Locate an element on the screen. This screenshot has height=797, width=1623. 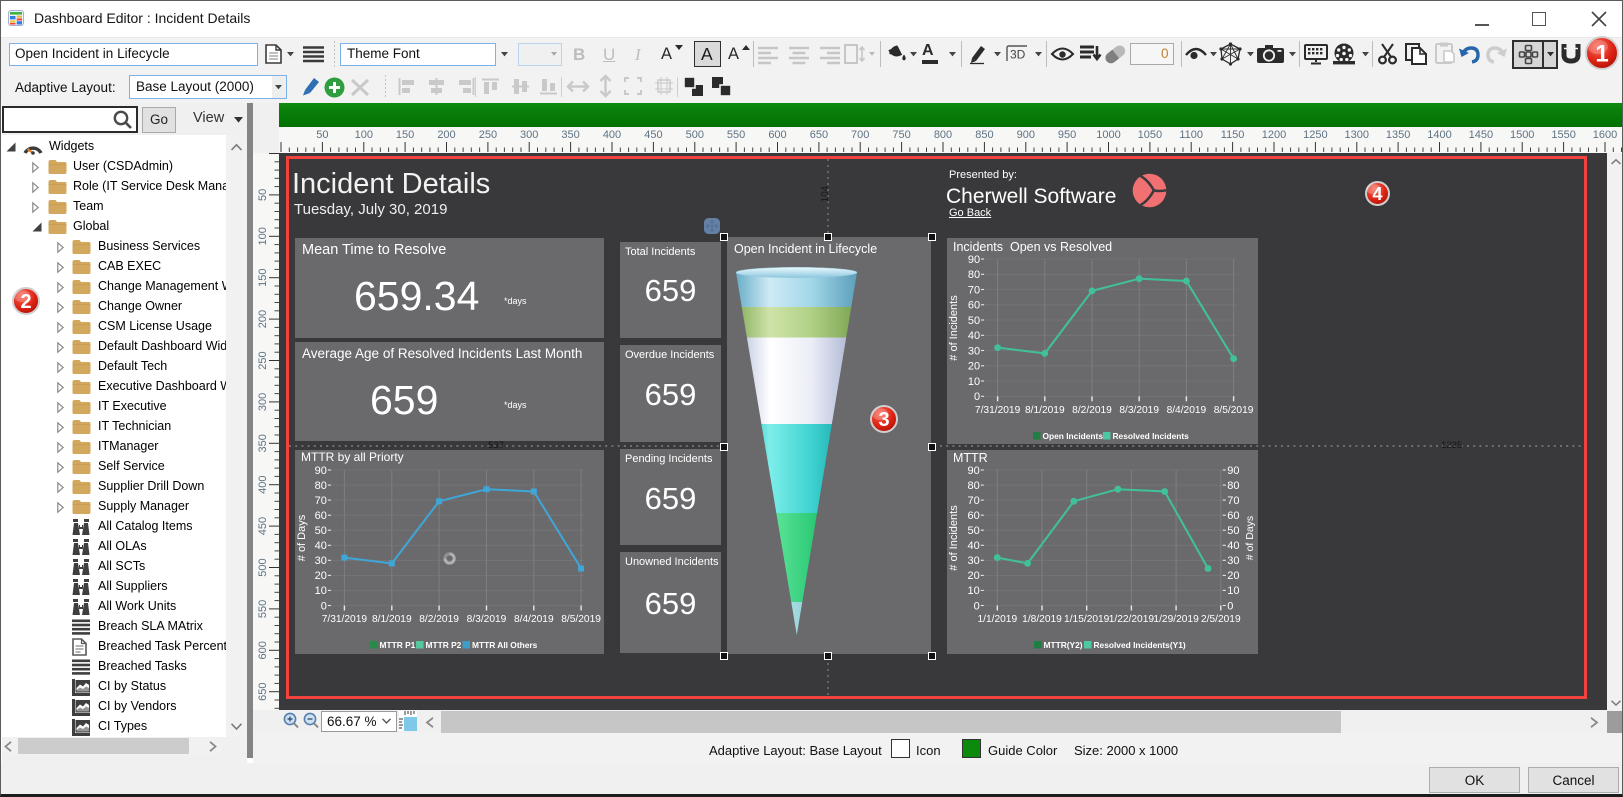
svg-text: 1250 is located at coordinates (1315, 135).